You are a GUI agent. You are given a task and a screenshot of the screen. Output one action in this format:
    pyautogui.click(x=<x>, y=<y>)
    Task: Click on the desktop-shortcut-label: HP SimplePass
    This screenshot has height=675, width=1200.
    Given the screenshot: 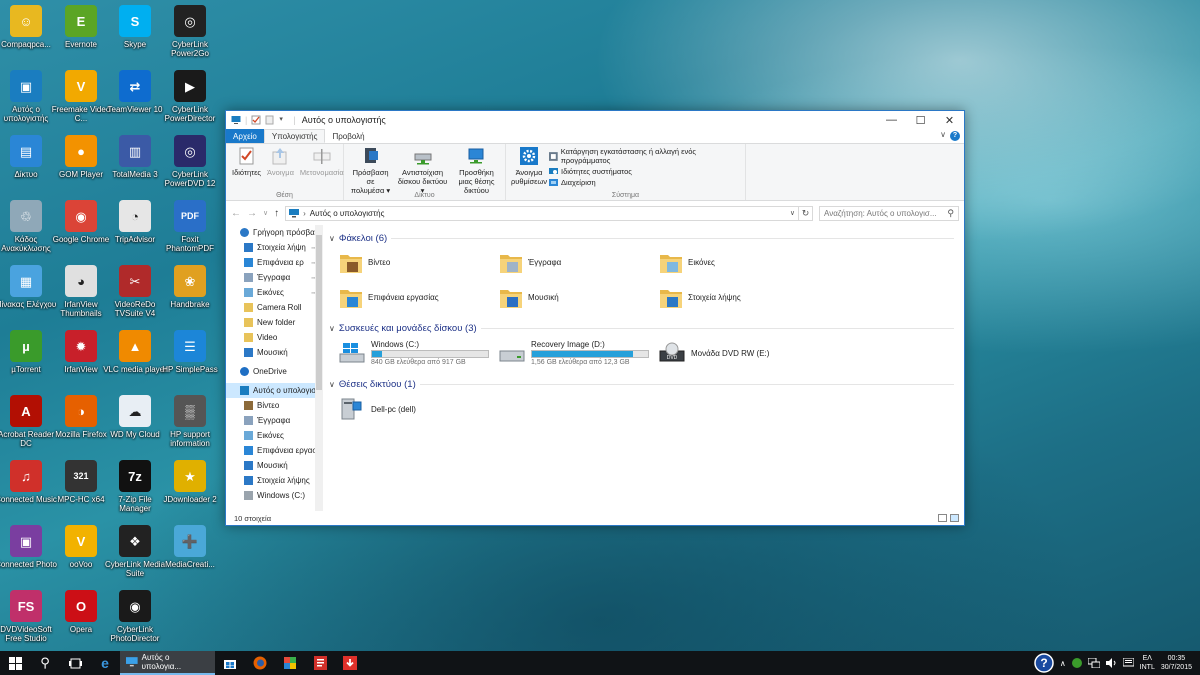 What is the action you would take?
    pyautogui.click(x=190, y=369)
    